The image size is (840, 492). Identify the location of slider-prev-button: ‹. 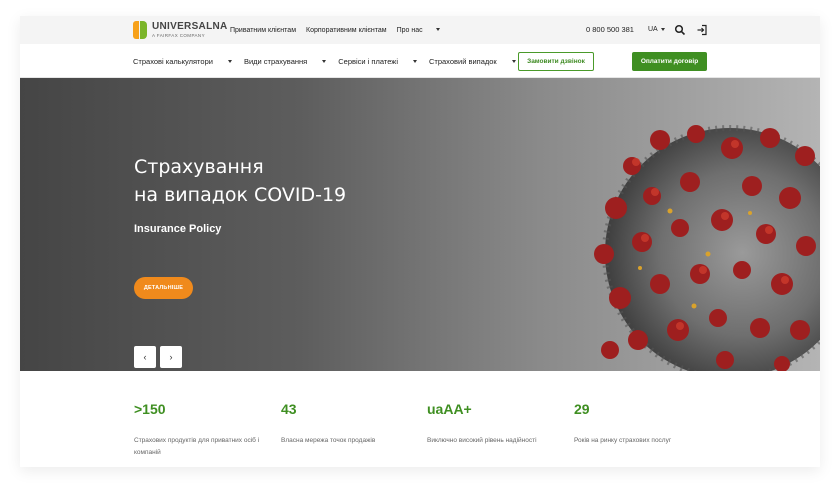
(145, 357).